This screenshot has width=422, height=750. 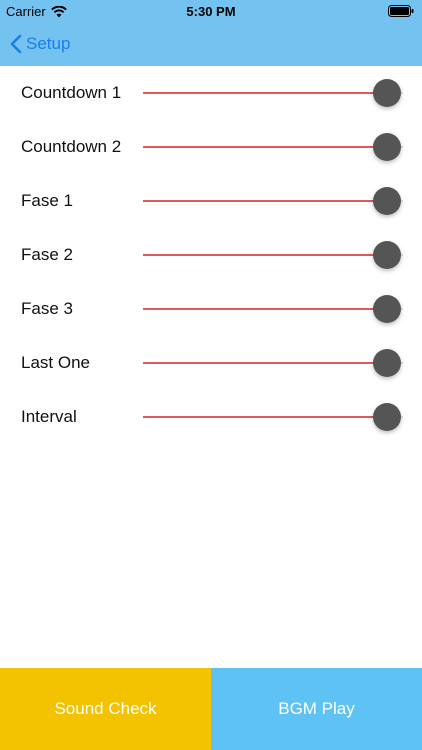 I want to click on setting-label: Fase 2, so click(x=47, y=254).